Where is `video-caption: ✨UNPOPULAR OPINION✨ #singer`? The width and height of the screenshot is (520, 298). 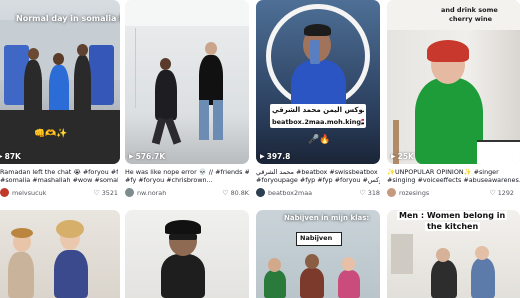
video-caption: ✨UNPOPULAR OPINION✨ #singer is located at coordinates (453, 172).